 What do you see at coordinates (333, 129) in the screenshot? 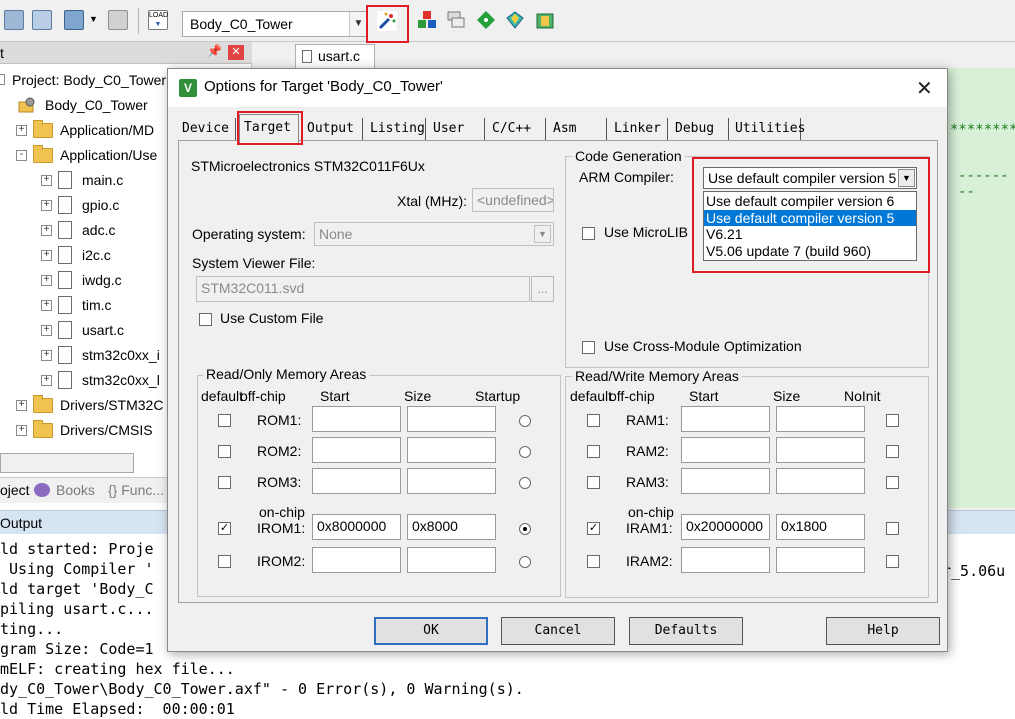
I see `tab-output: Output` at bounding box center [333, 129].